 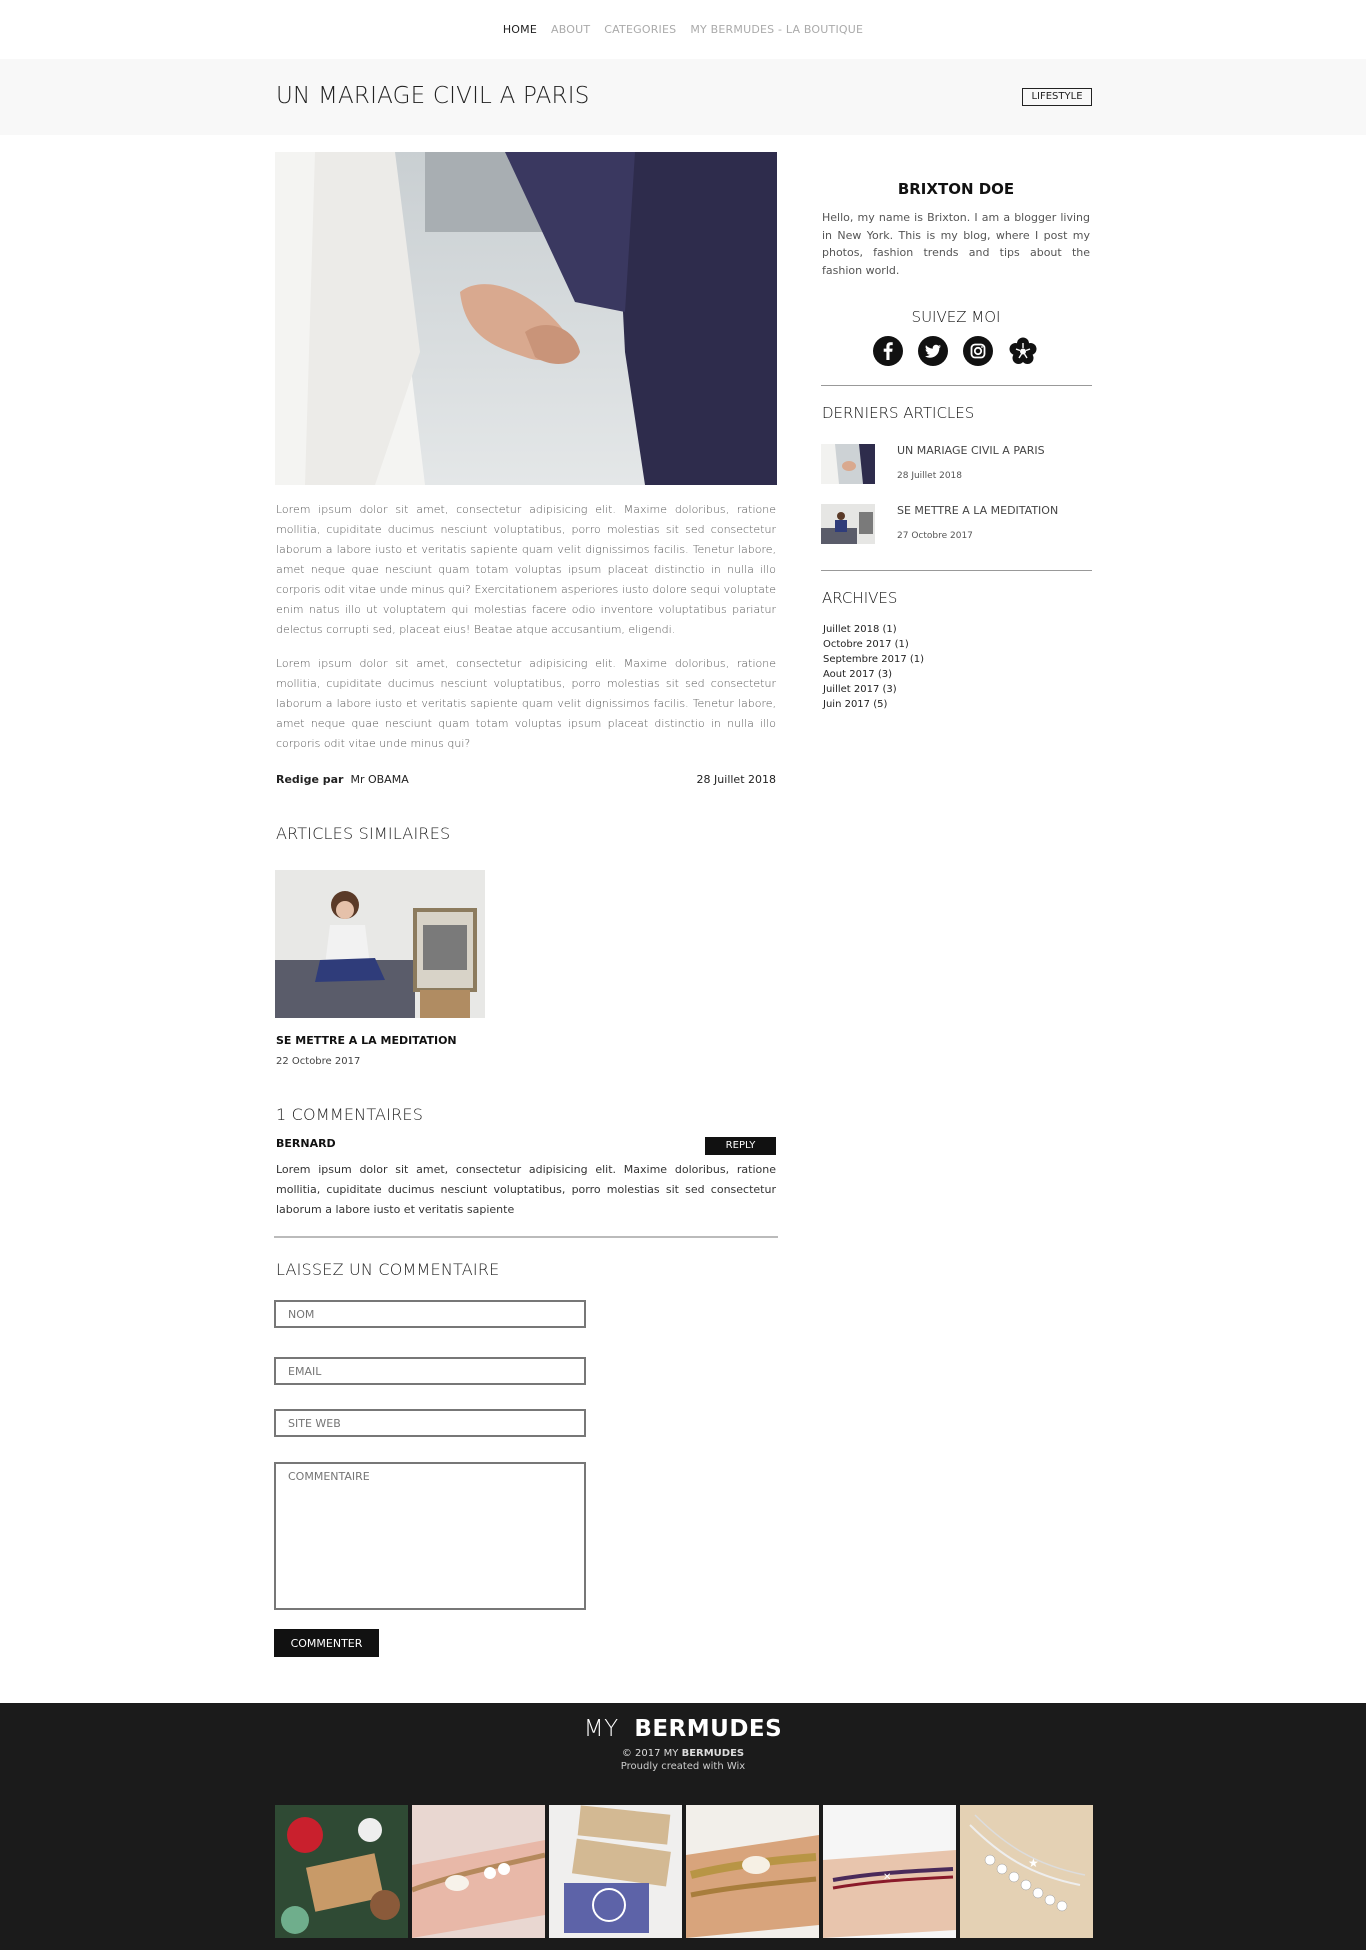 I want to click on footer-copyright: © 2017 MY BERMUDES, so click(x=683, y=1753).